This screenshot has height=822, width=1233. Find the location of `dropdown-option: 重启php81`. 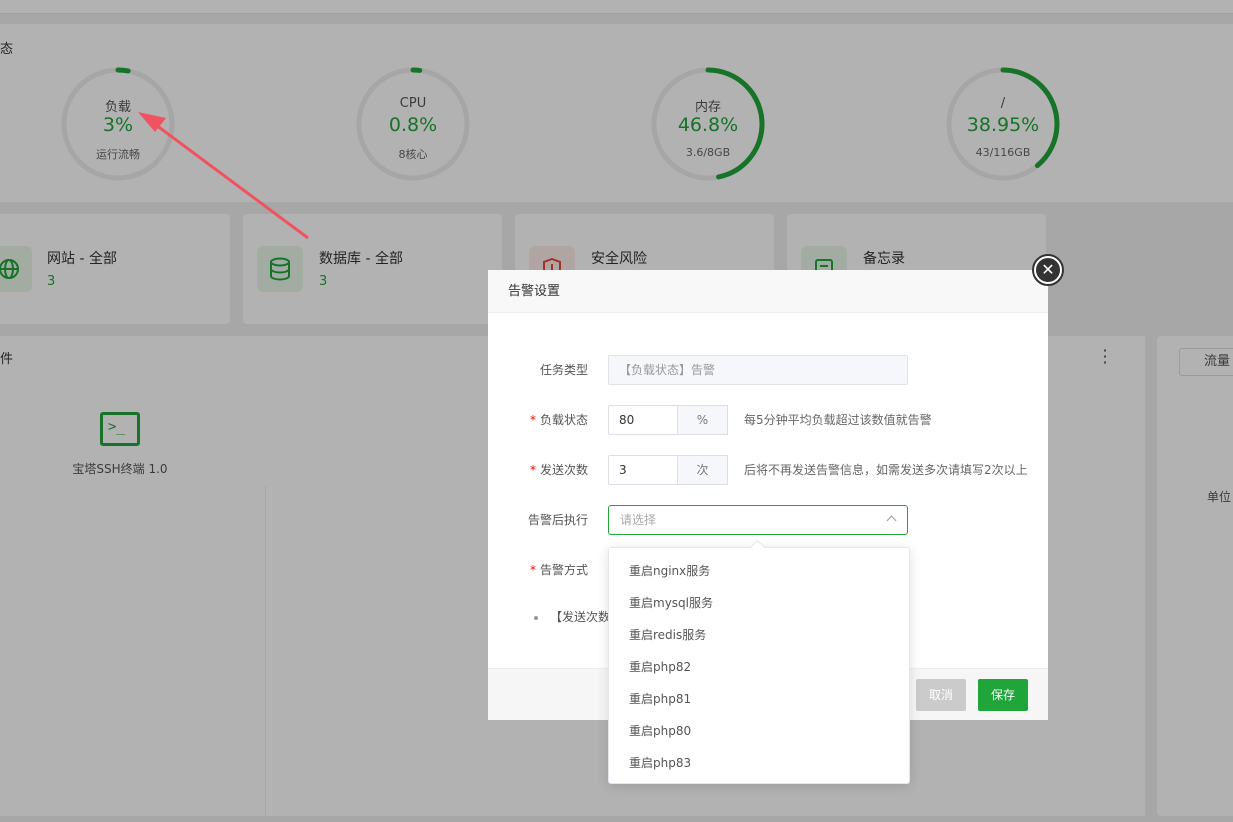

dropdown-option: 重启php81 is located at coordinates (759, 699).